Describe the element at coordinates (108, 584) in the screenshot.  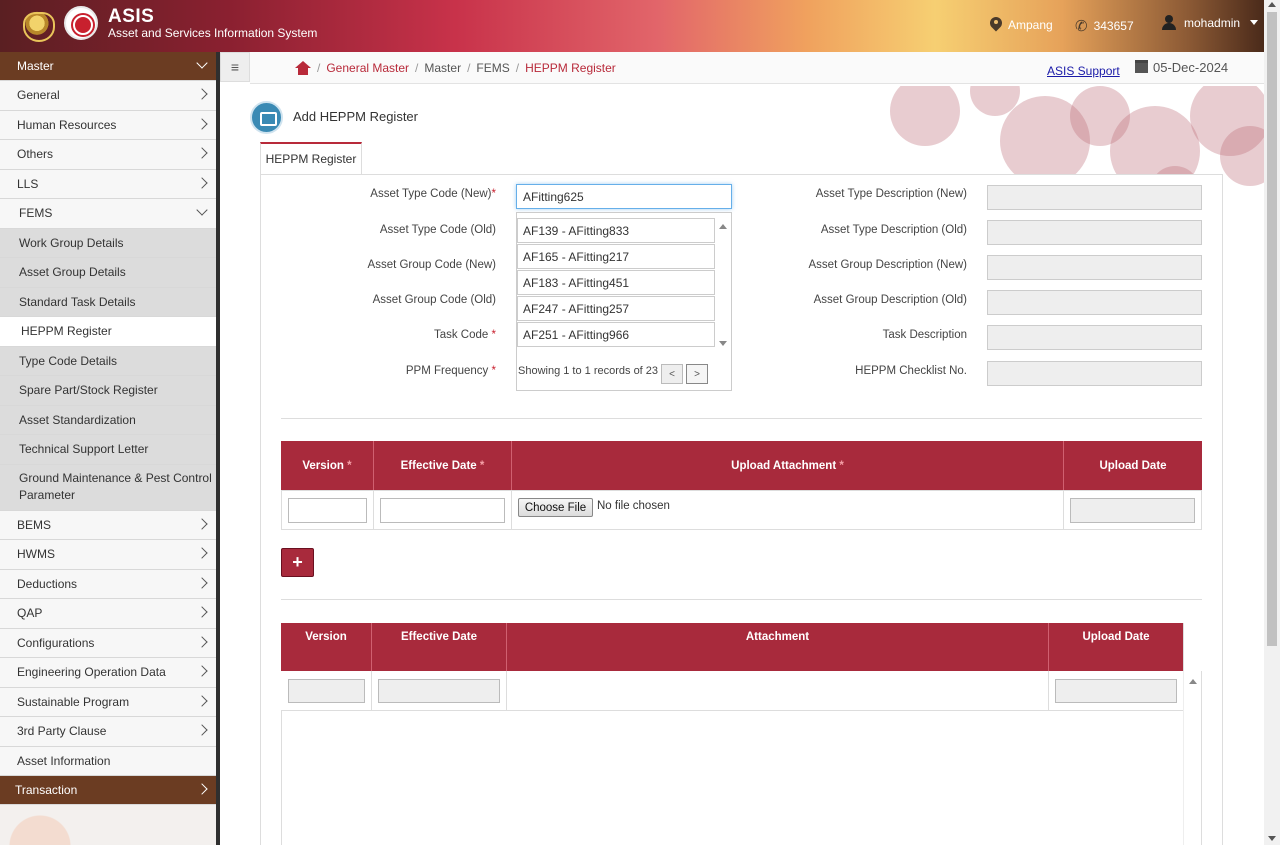
I see `sidebar-item-deductions: Deductions` at that location.